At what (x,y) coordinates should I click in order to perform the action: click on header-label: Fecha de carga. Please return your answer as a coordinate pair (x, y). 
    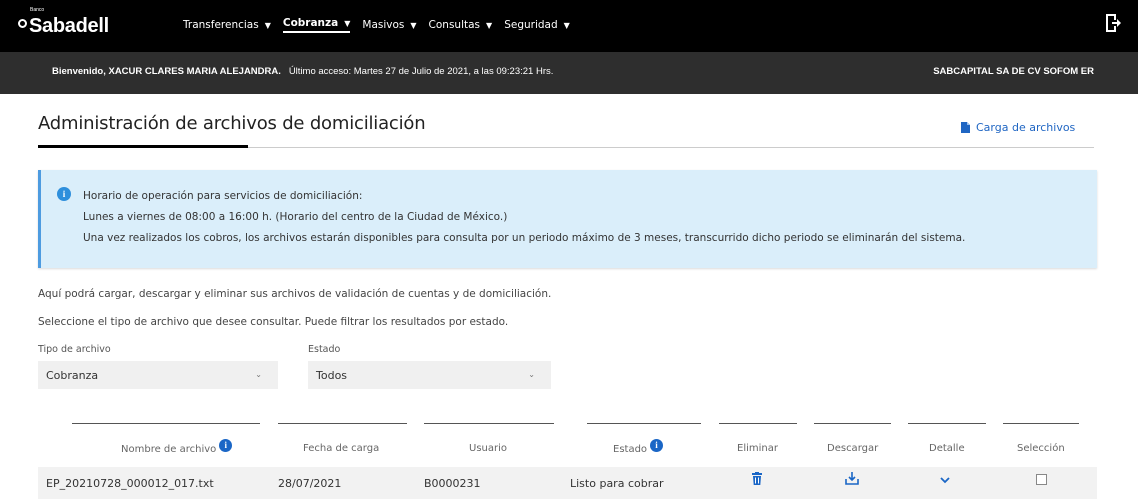
    Looking at the image, I should click on (341, 448).